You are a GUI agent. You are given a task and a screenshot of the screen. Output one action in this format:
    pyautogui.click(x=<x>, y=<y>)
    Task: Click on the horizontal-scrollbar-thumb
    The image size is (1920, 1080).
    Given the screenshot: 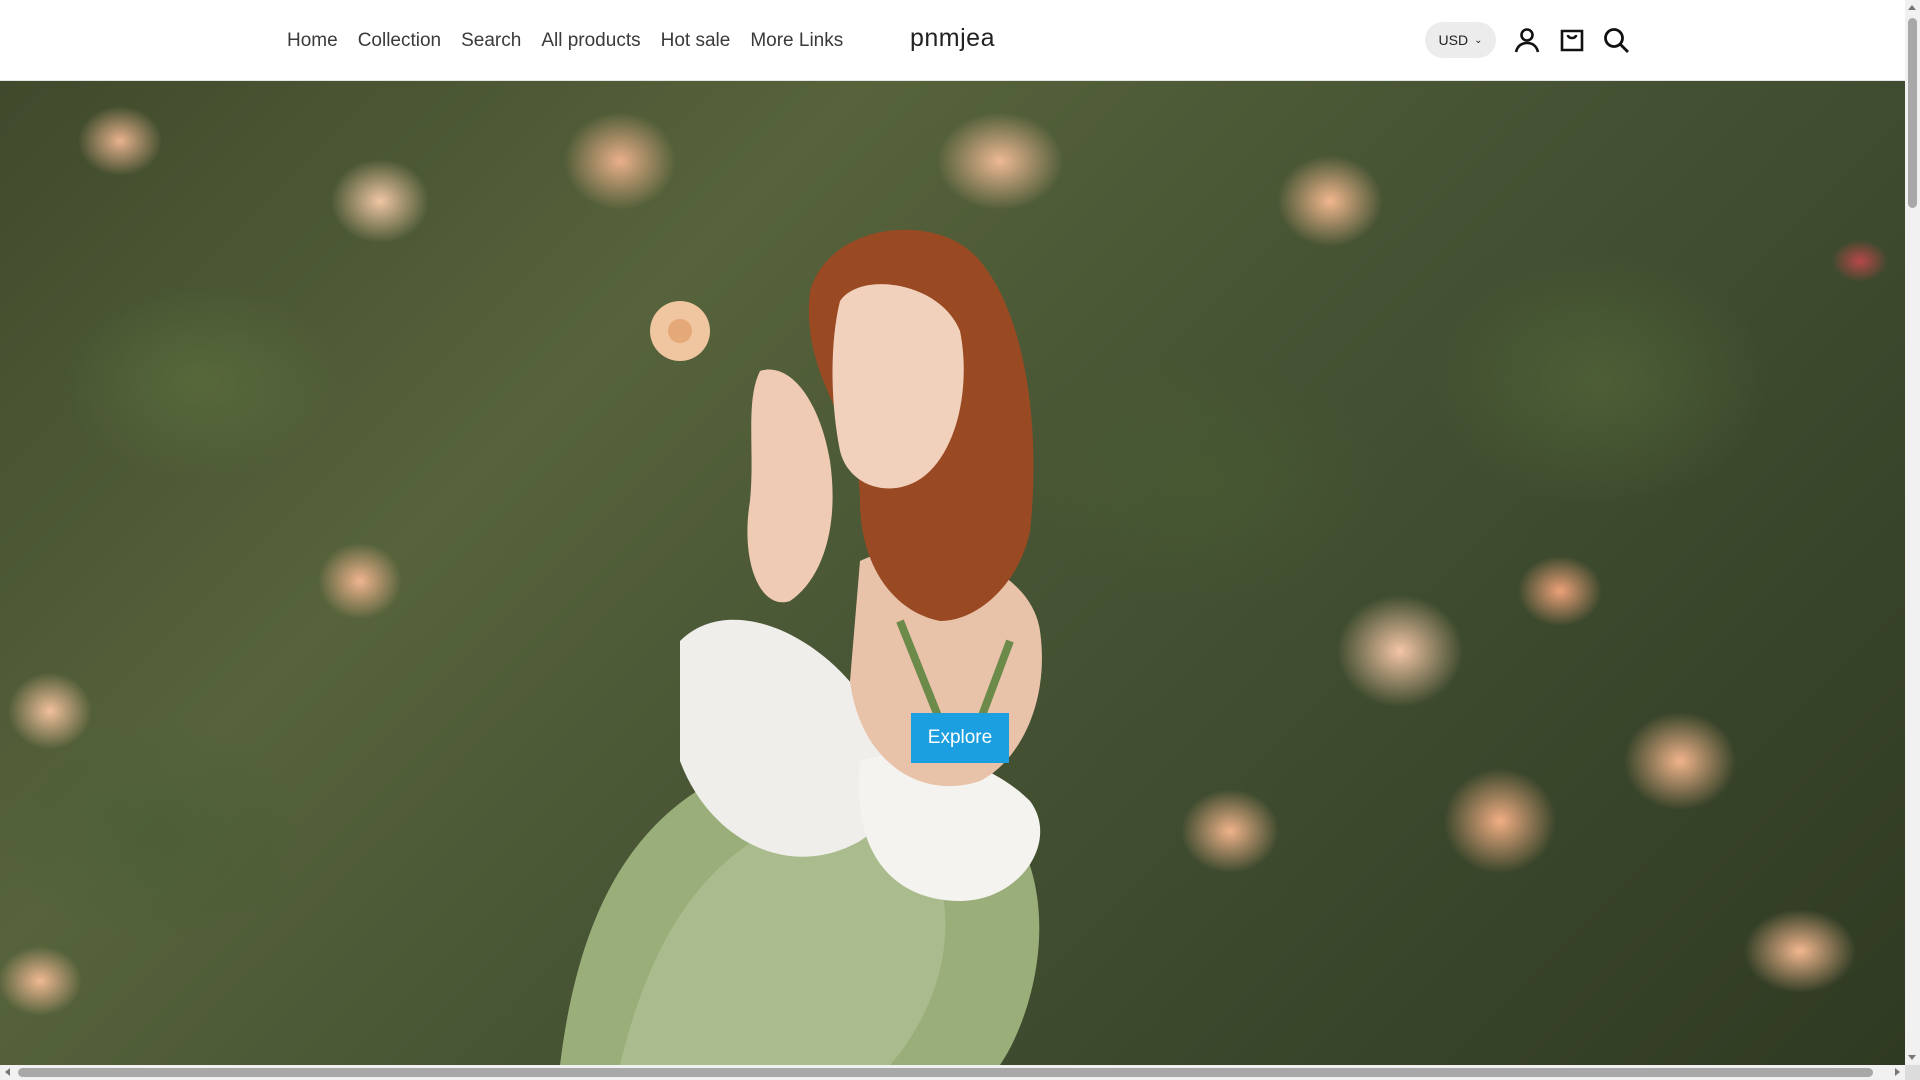 What is the action you would take?
    pyautogui.click(x=945, y=1072)
    